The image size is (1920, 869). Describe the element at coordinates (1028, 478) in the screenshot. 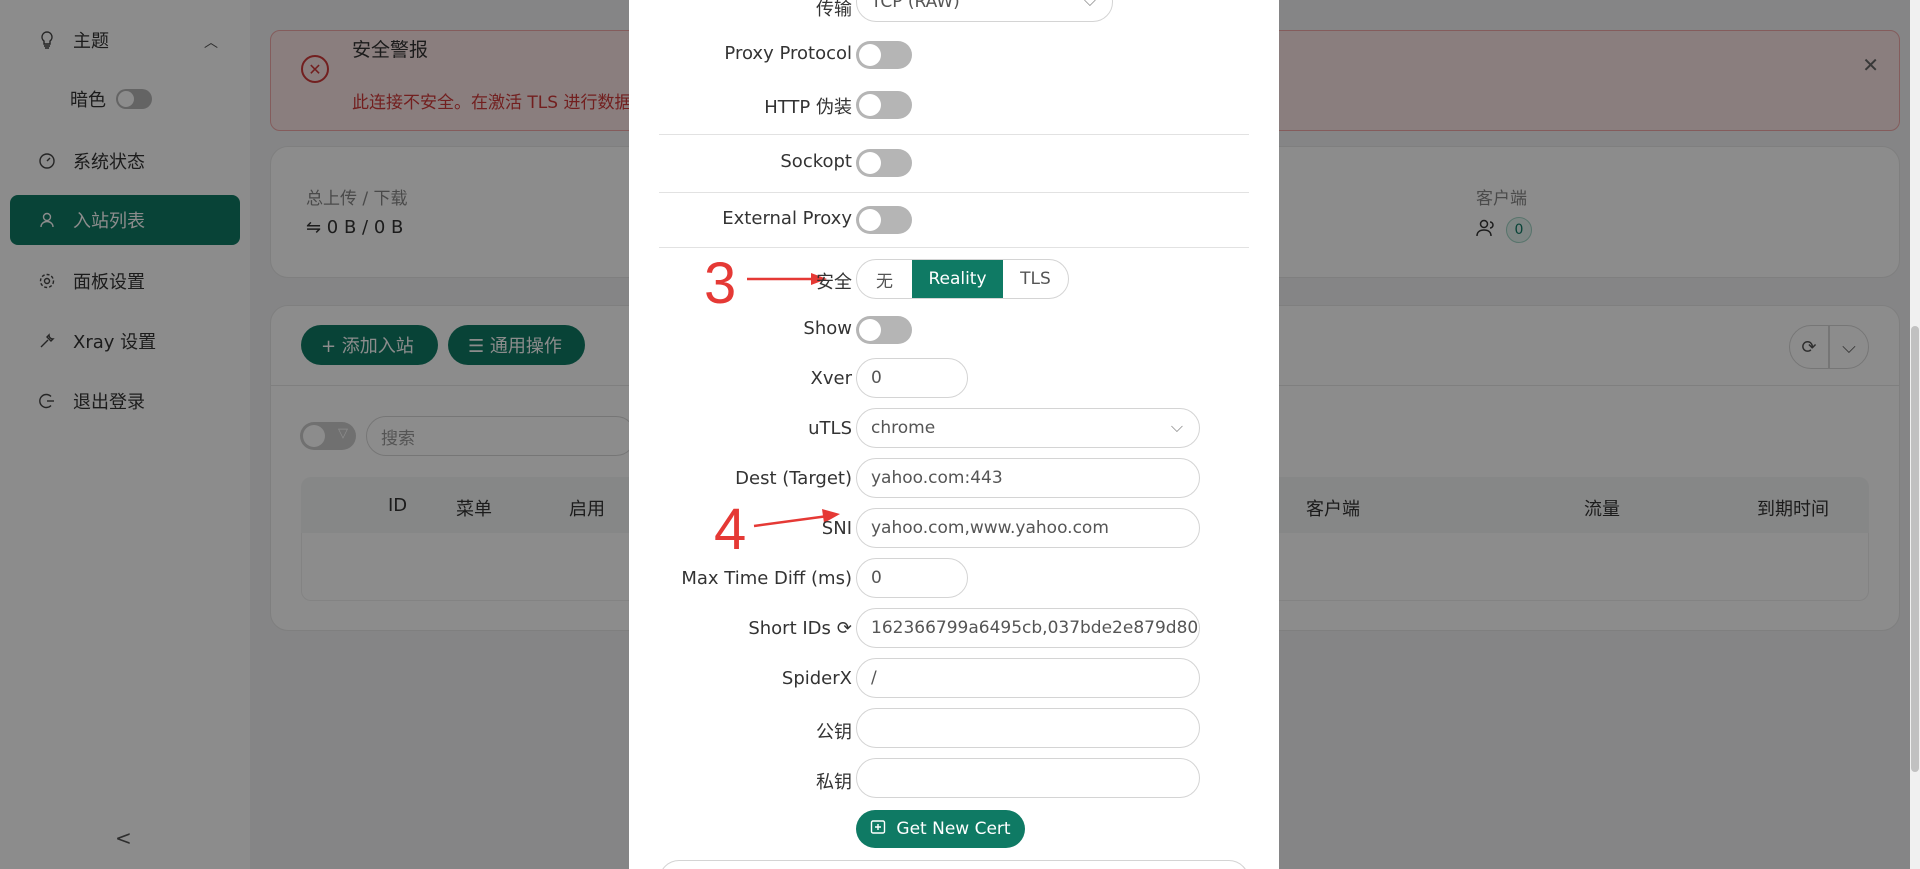

I see `dest-input: yahoo.com:443` at that location.